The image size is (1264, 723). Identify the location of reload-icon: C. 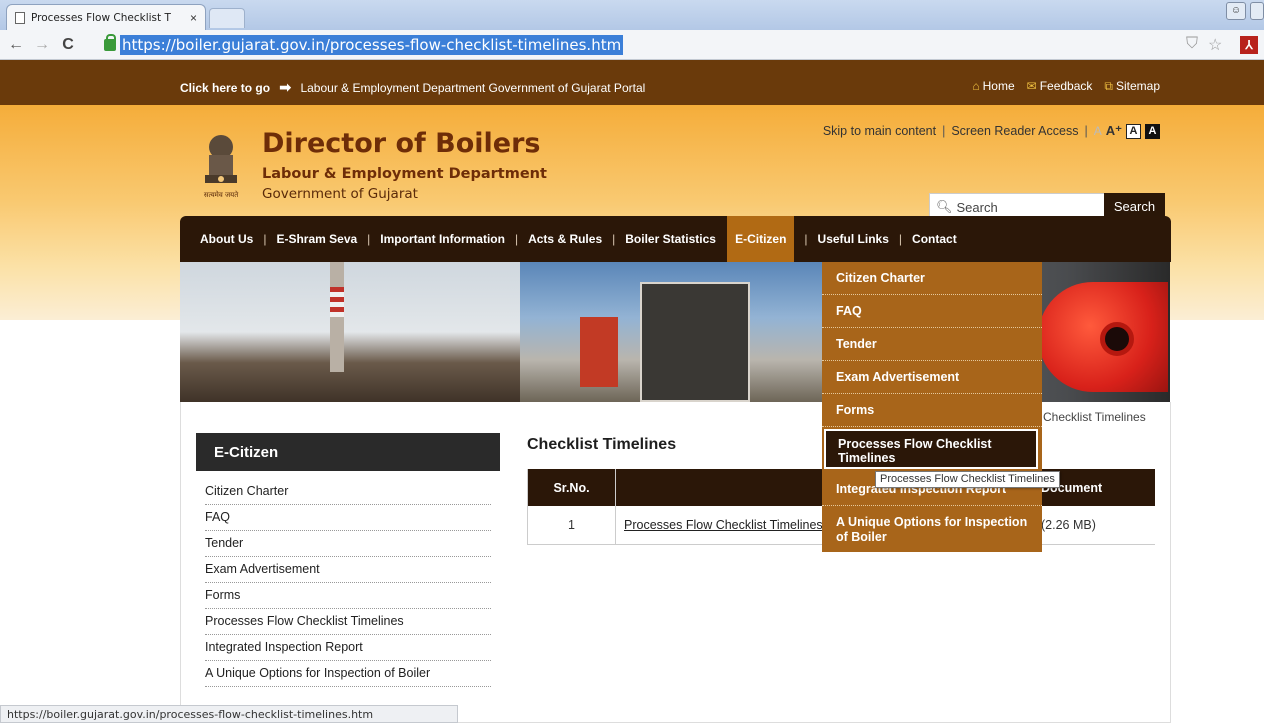
(68, 45).